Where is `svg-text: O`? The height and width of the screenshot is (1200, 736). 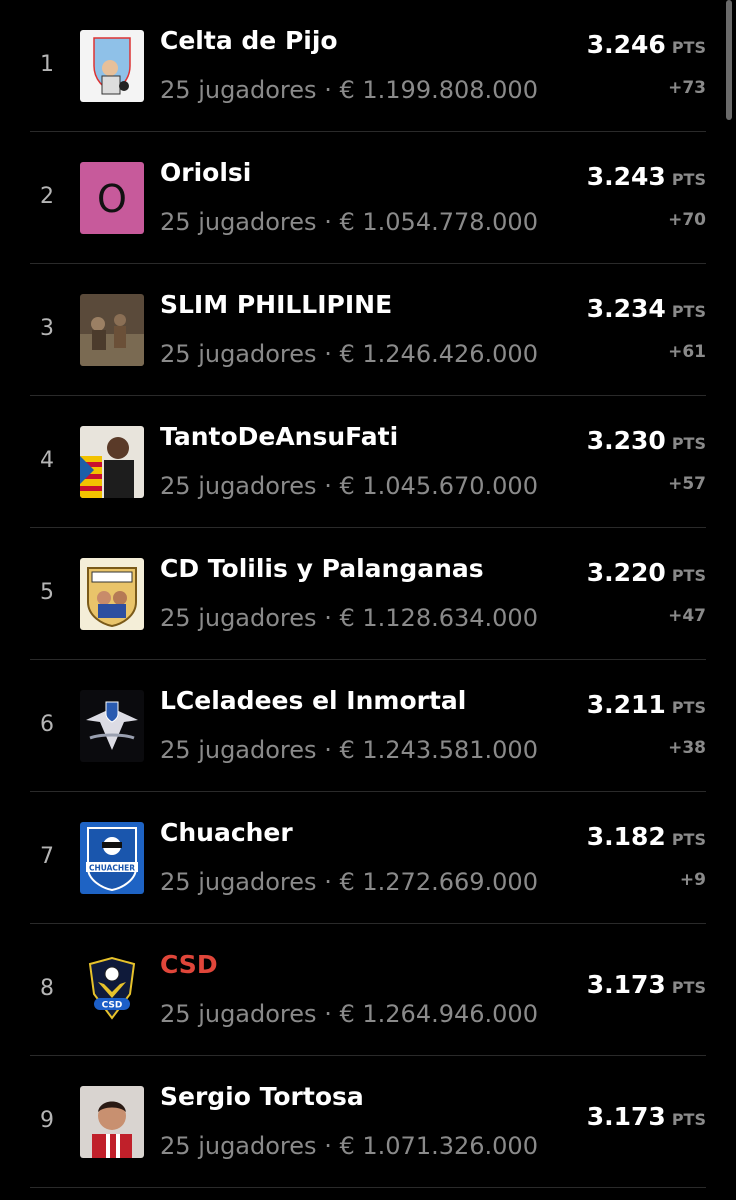
svg-text: O is located at coordinates (112, 199).